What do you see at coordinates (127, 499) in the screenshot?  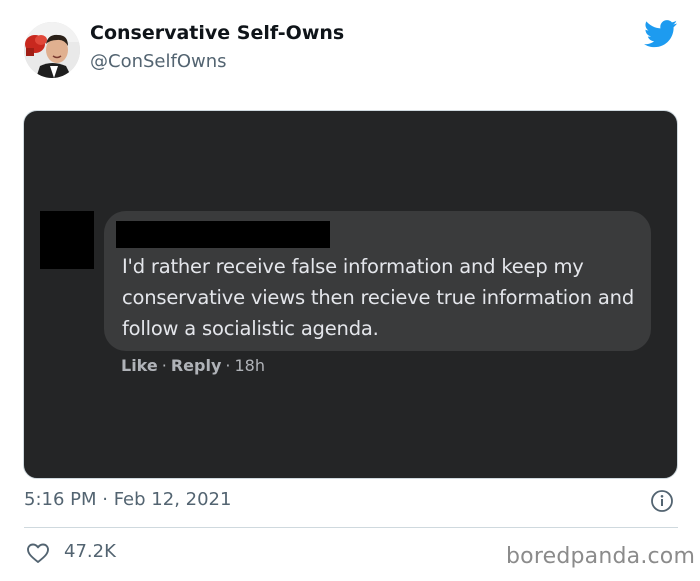 I see `tweet-timestamp: 5:16 PM · Feb 12, 2021` at bounding box center [127, 499].